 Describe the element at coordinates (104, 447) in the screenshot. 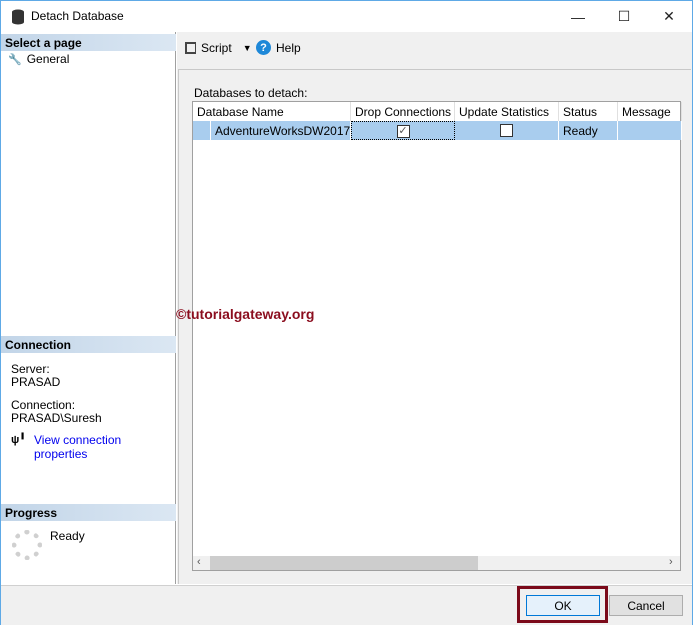

I see `view-connection-properties-link: View connection properties` at that location.